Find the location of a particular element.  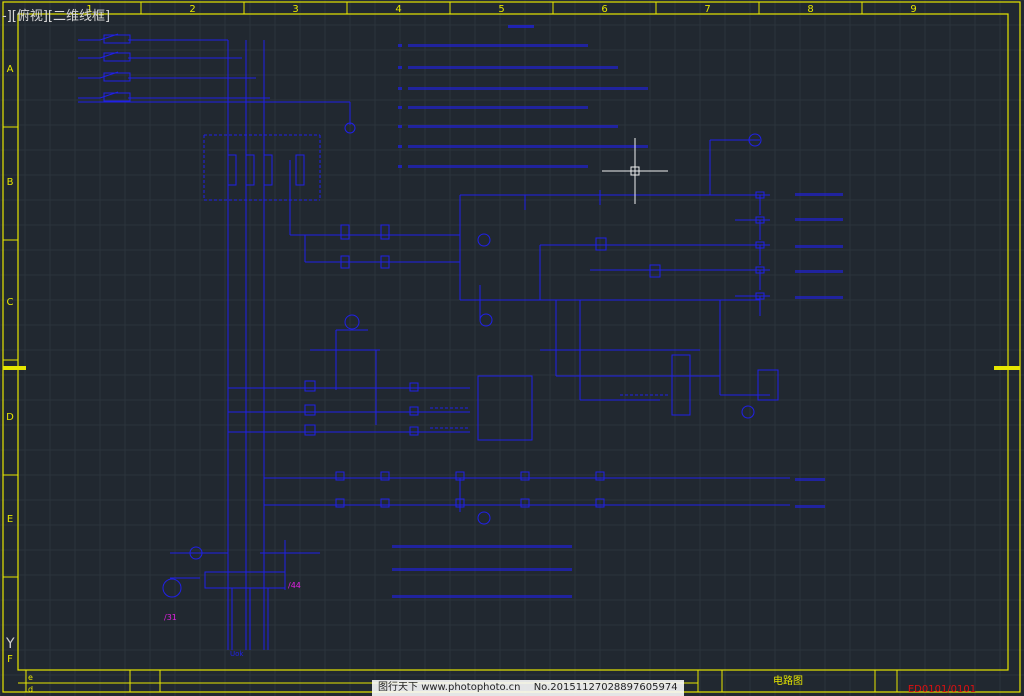

row-label-C: C is located at coordinates (10, 302).